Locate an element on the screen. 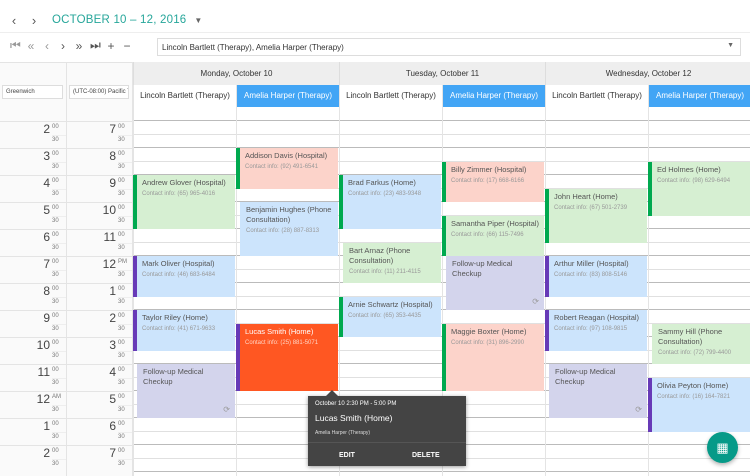 This screenshot has height=476, width=750. zoom-in-icon: + is located at coordinates (111, 46).